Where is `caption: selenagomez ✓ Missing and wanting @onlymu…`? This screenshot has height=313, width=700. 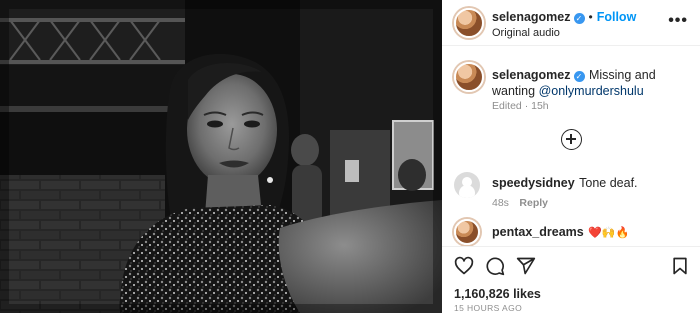 caption: selenagomez ✓ Missing and wanting @onlymu… is located at coordinates (592, 83).